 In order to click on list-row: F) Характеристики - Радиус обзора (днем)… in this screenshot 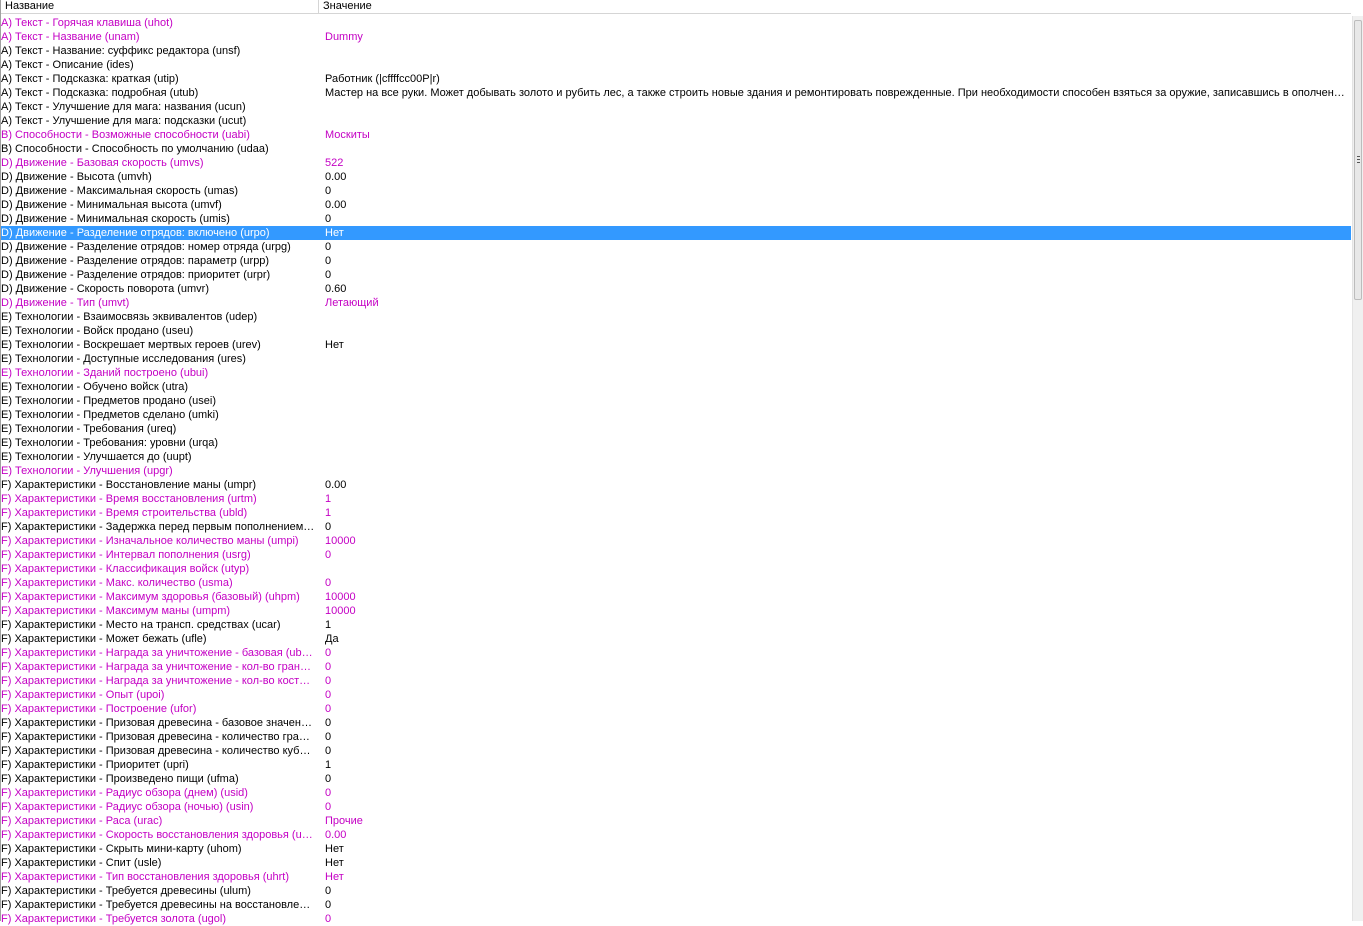, I will do `click(676, 793)`.